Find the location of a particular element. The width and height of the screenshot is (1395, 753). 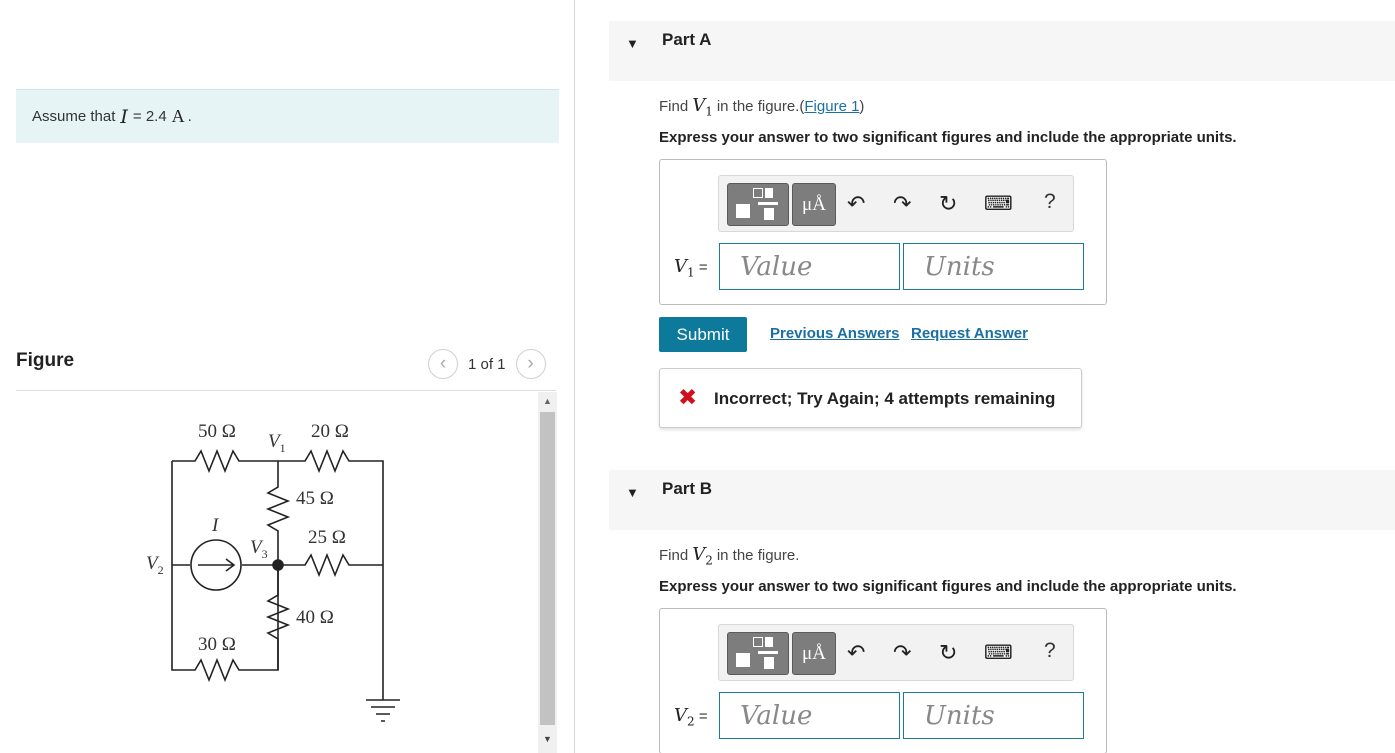

label-30-ohm: 30 Ω is located at coordinates (217, 644).